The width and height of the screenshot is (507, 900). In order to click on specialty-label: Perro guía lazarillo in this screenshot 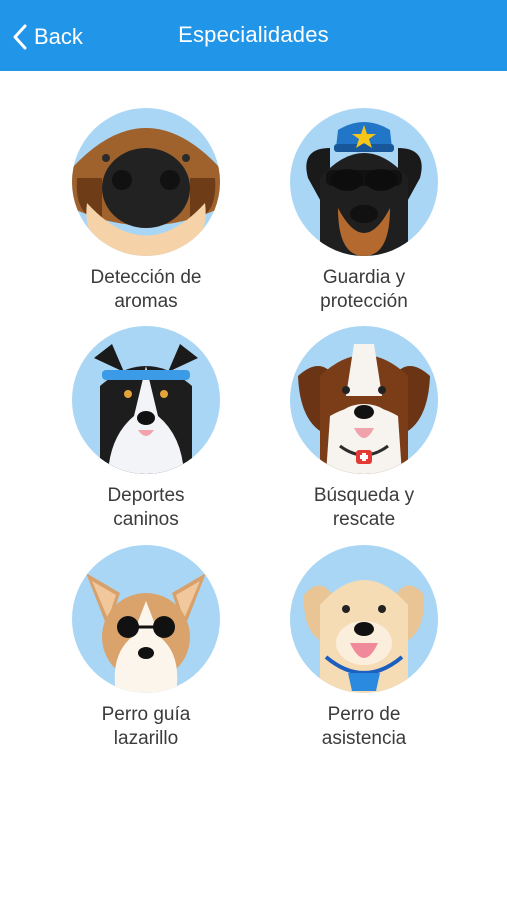, I will do `click(146, 726)`.